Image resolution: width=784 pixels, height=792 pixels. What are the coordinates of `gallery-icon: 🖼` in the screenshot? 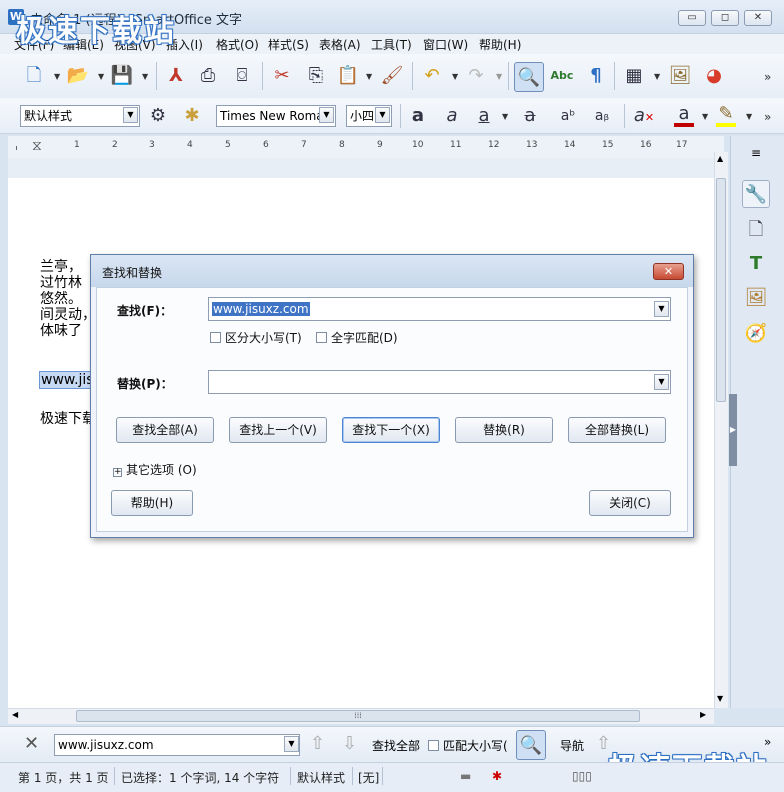 It's located at (756, 298).